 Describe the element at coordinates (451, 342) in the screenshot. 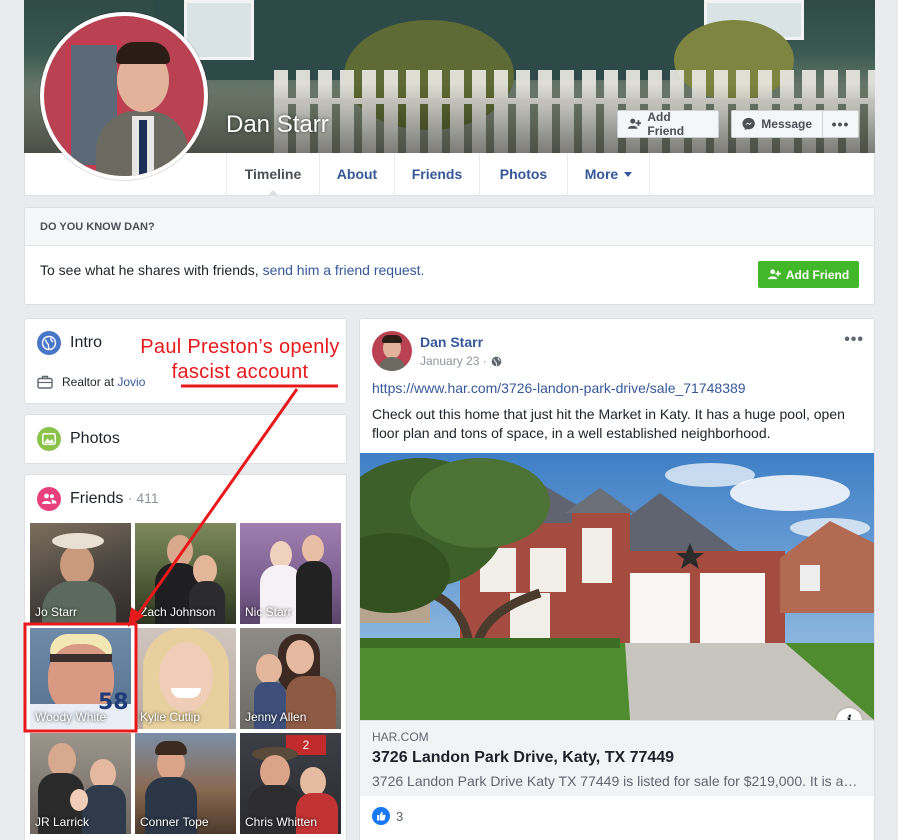

I see `post-author: Dan Starr` at that location.